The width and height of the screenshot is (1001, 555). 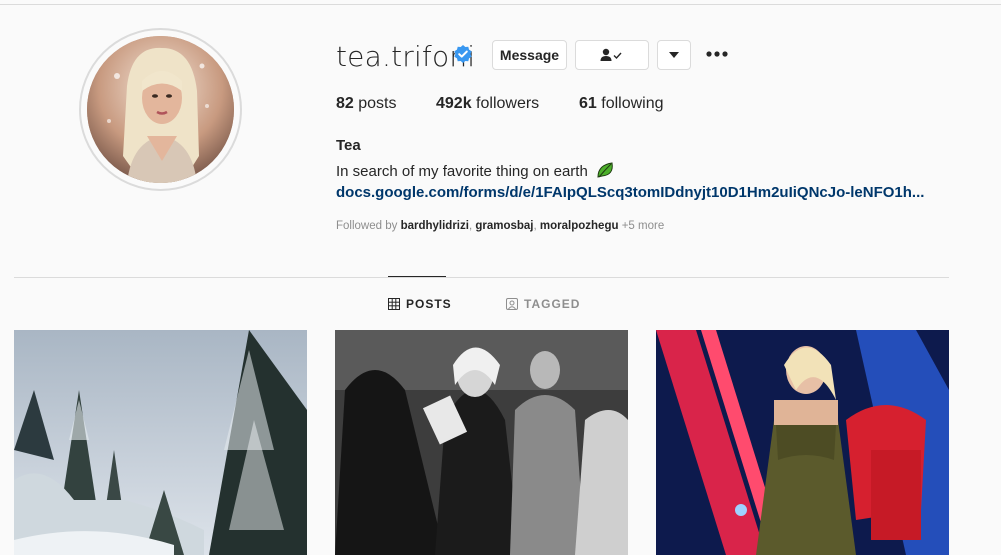 What do you see at coordinates (512, 304) in the screenshot?
I see `tagged-icon` at bounding box center [512, 304].